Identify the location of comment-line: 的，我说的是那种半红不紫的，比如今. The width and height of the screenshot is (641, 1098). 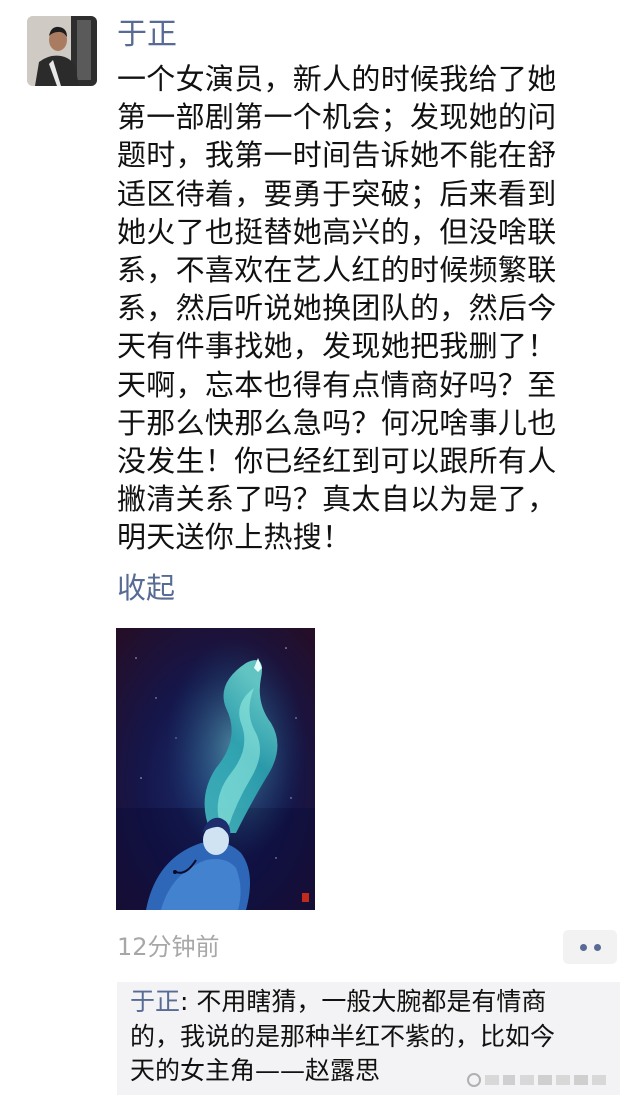
(343, 1036).